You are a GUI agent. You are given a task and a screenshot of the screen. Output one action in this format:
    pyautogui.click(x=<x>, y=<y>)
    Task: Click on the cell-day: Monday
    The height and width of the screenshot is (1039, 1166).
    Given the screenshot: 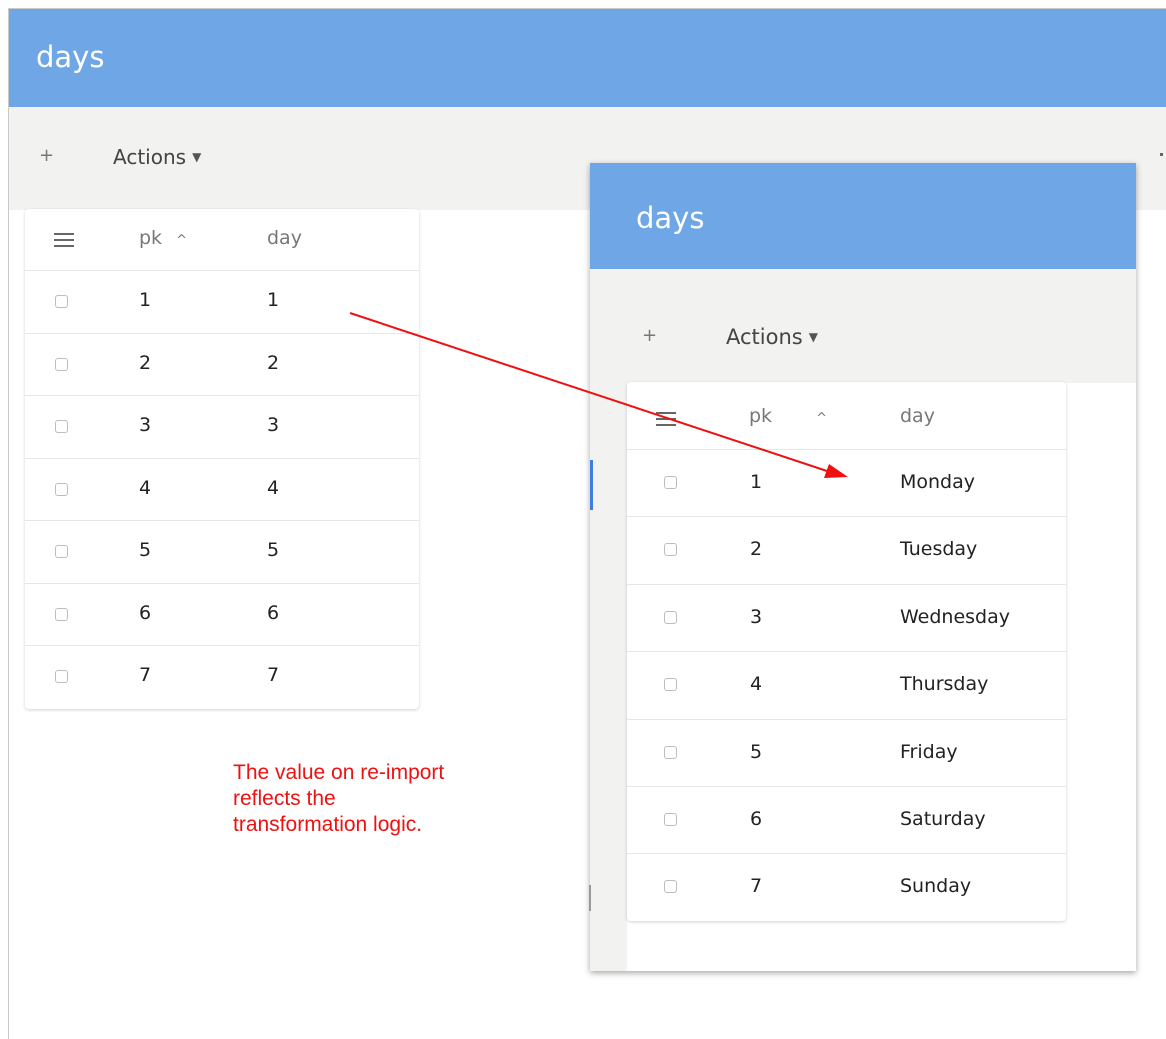 What is the action you would take?
    pyautogui.click(x=938, y=482)
    